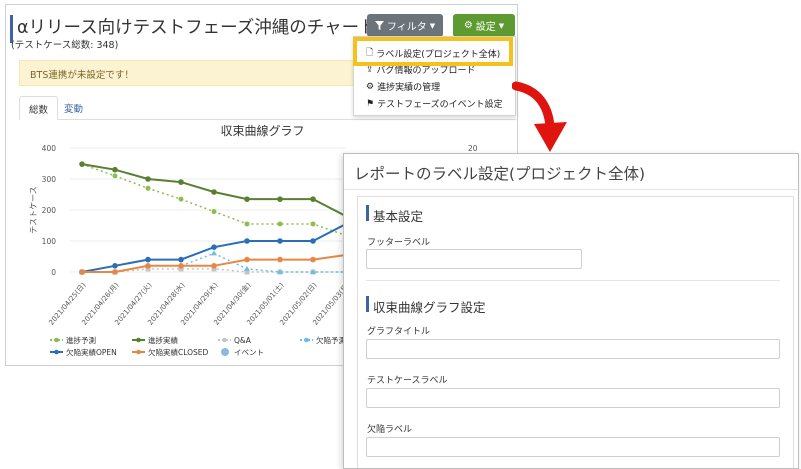 Image resolution: width=801 pixels, height=469 pixels. I want to click on graph-title-caption: グラフタイトル, so click(399, 332).